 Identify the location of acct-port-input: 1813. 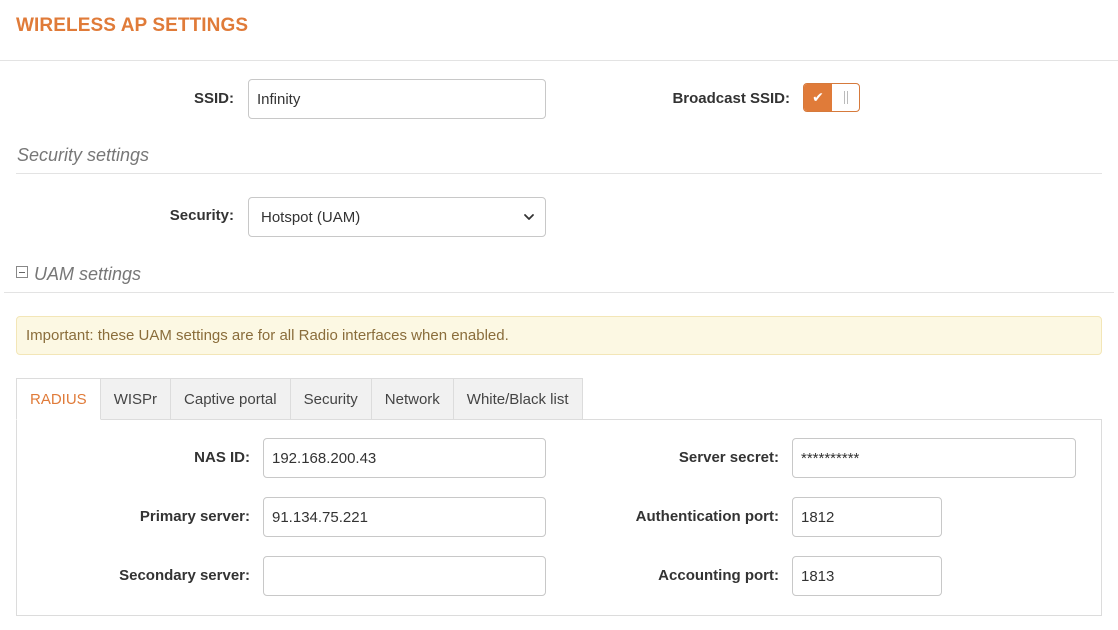
(867, 576).